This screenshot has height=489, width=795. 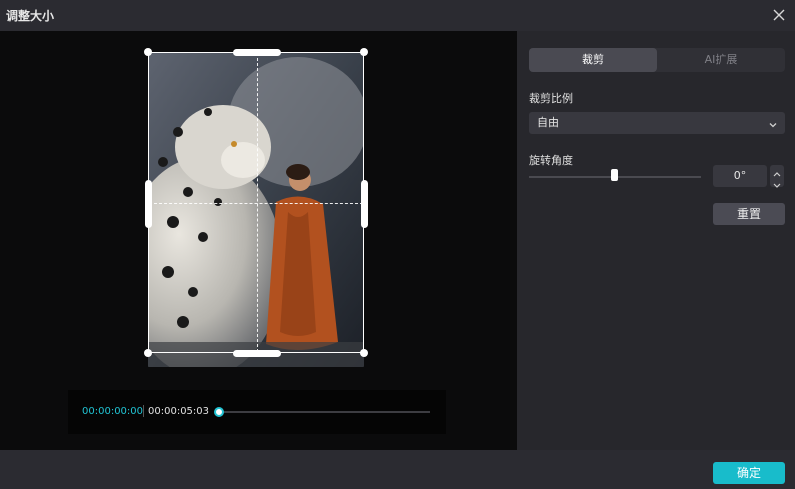 What do you see at coordinates (30, 16) in the screenshot?
I see `dialog-title: 调整大小` at bounding box center [30, 16].